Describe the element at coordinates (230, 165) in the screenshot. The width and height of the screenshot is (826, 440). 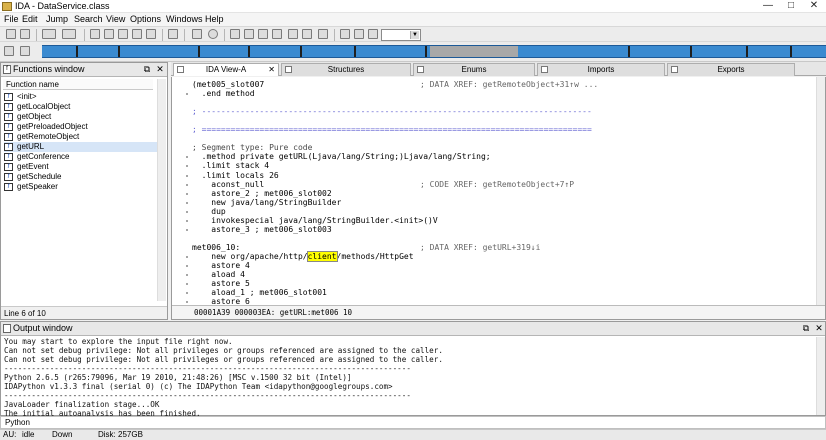
I see `code-line: .limit stack 4` at that location.